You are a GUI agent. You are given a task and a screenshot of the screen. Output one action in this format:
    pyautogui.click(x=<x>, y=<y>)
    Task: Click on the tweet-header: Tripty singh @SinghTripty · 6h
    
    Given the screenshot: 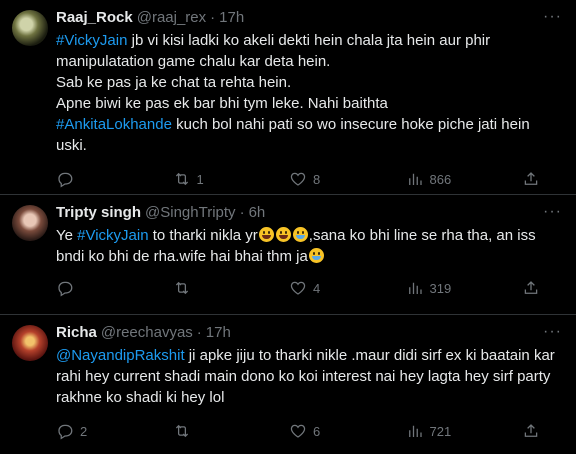 What is the action you would take?
    pyautogui.click(x=310, y=213)
    